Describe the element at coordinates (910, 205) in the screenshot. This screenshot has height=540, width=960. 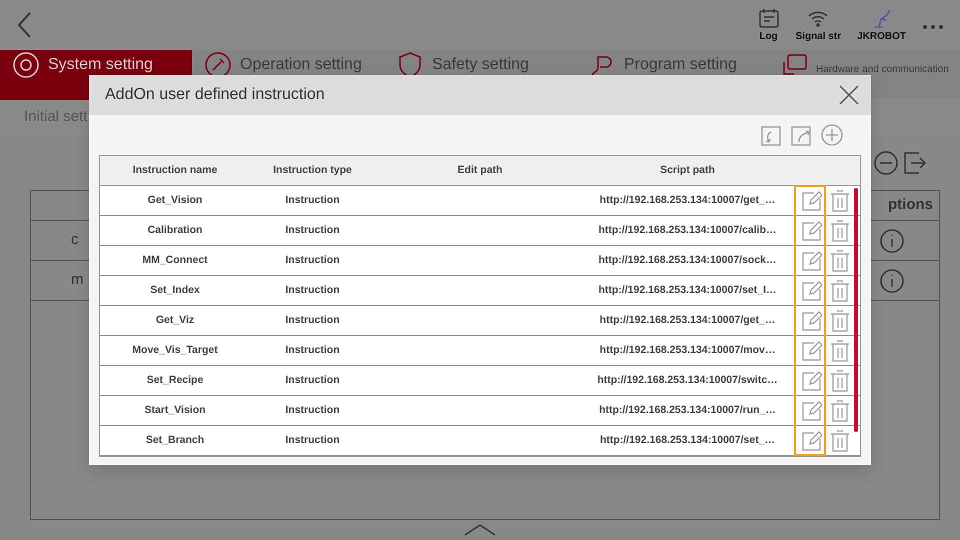
I see `table-header: ptions` at that location.